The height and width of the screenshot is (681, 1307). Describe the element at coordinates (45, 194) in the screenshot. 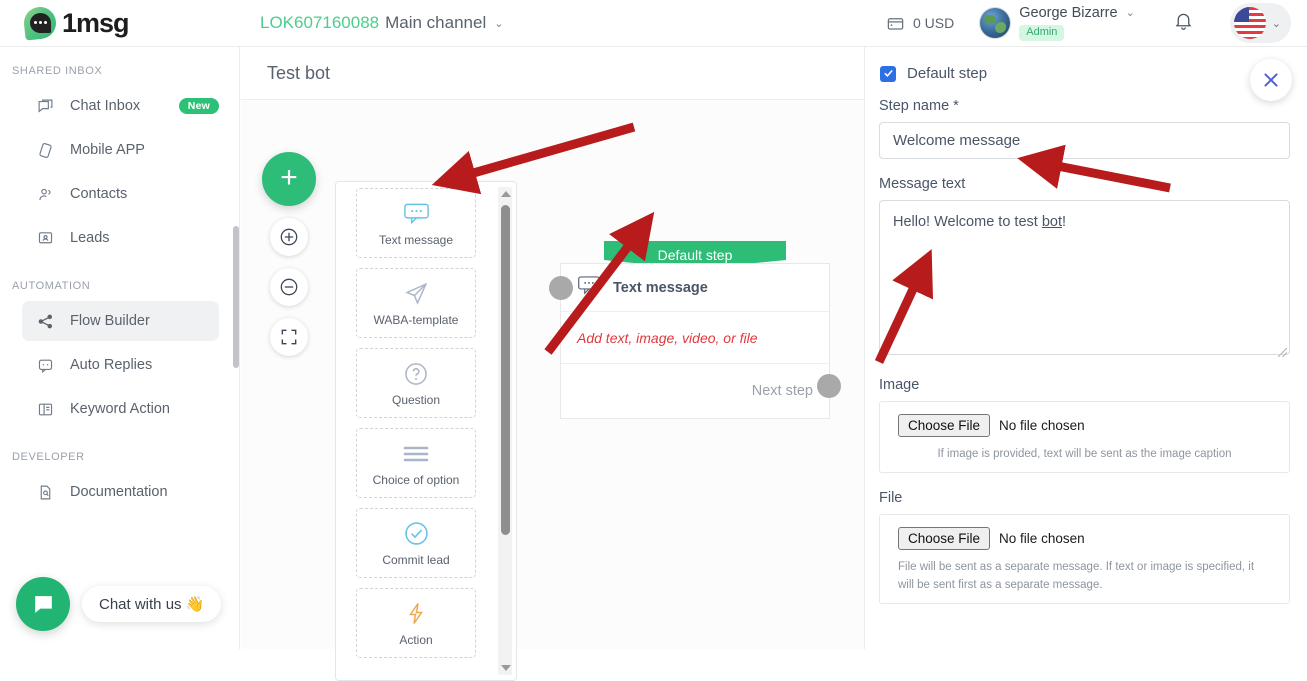

I see `contacts-icon` at that location.